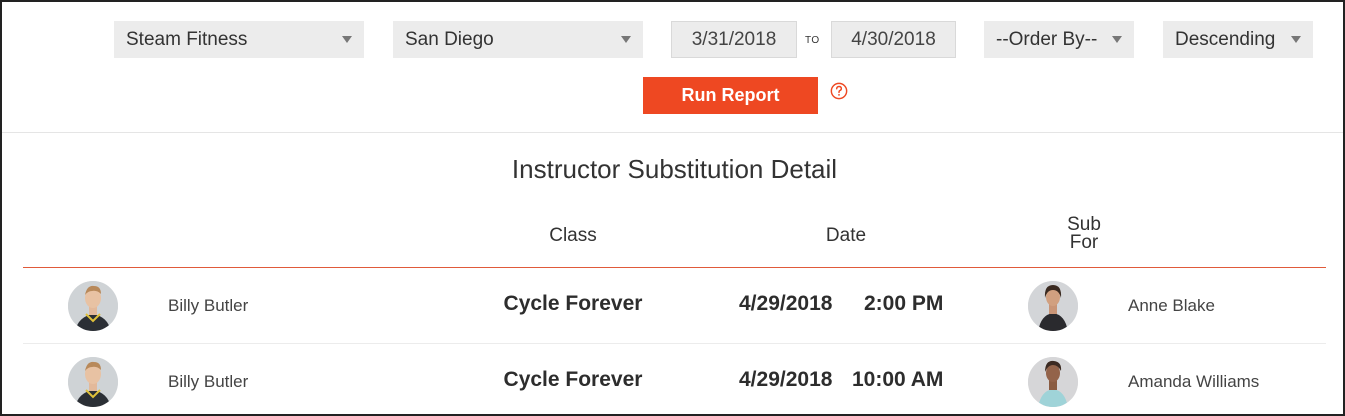 Image resolution: width=1345 pixels, height=416 pixels. What do you see at coordinates (674, 343) in the screenshot?
I see `row-divider` at bounding box center [674, 343].